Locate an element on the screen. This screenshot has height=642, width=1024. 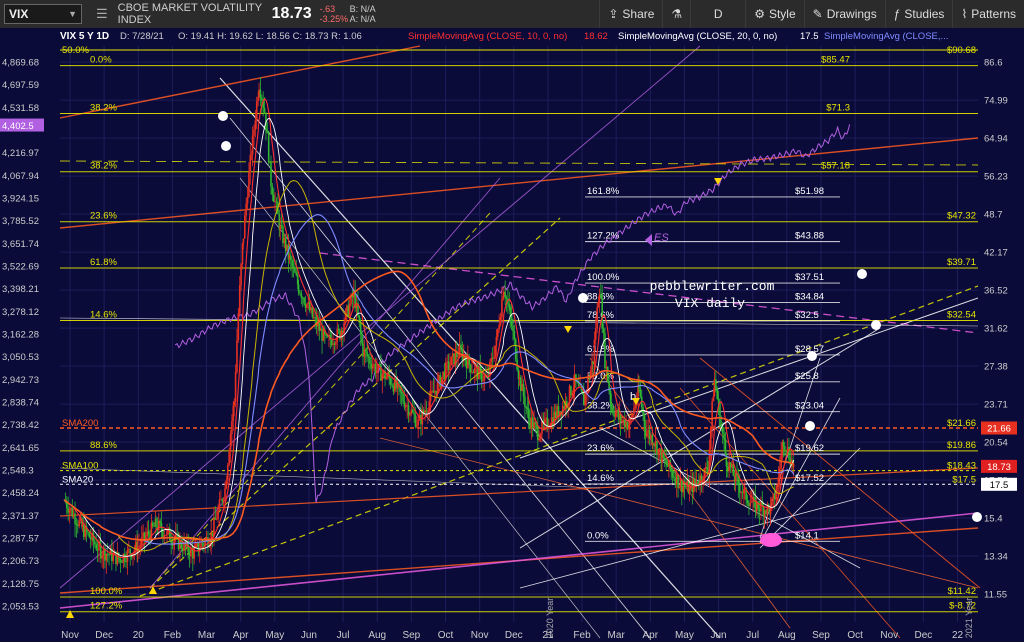
flask-button: ⚗ is located at coordinates (676, 14).